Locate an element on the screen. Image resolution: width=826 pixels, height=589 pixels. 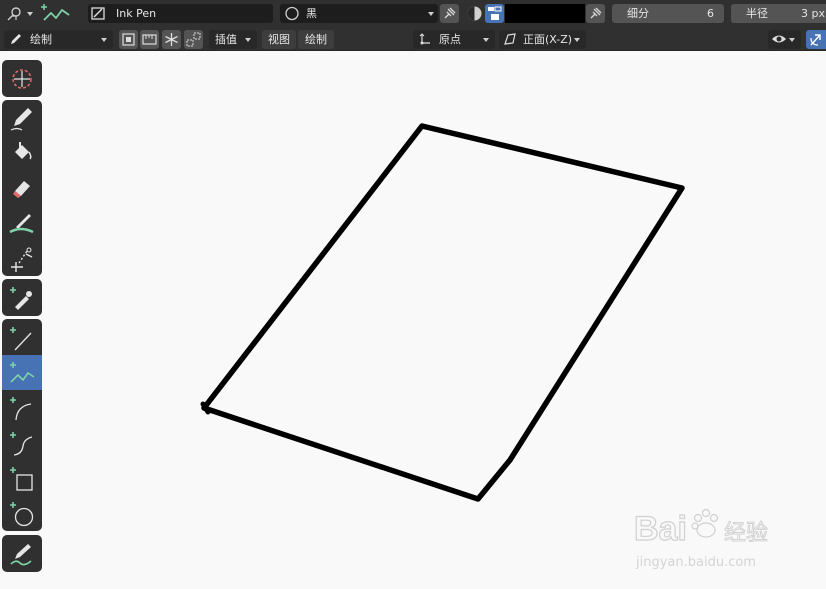
circle-icon is located at coordinates (22, 514).